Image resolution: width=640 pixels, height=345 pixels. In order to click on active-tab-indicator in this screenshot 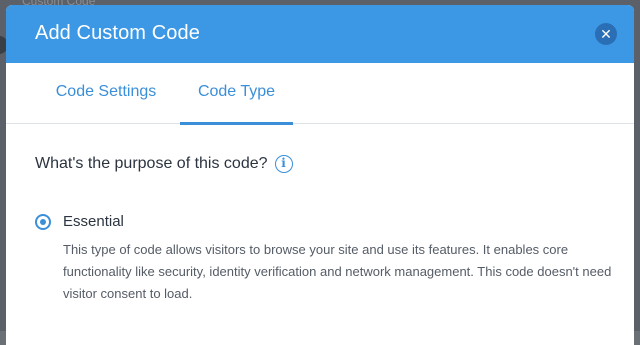, I will do `click(236, 123)`.